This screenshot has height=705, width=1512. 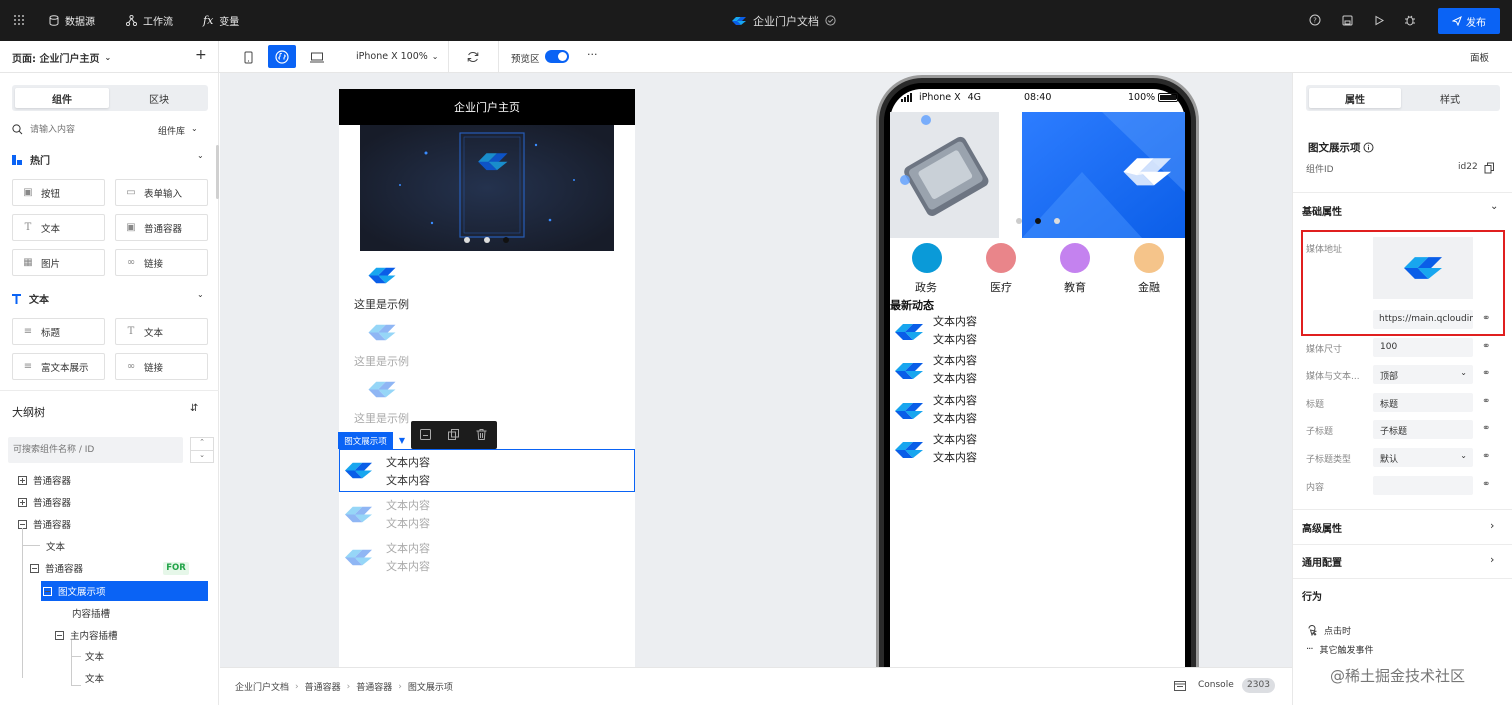 I want to click on refresh-icon, so click(x=473, y=57).